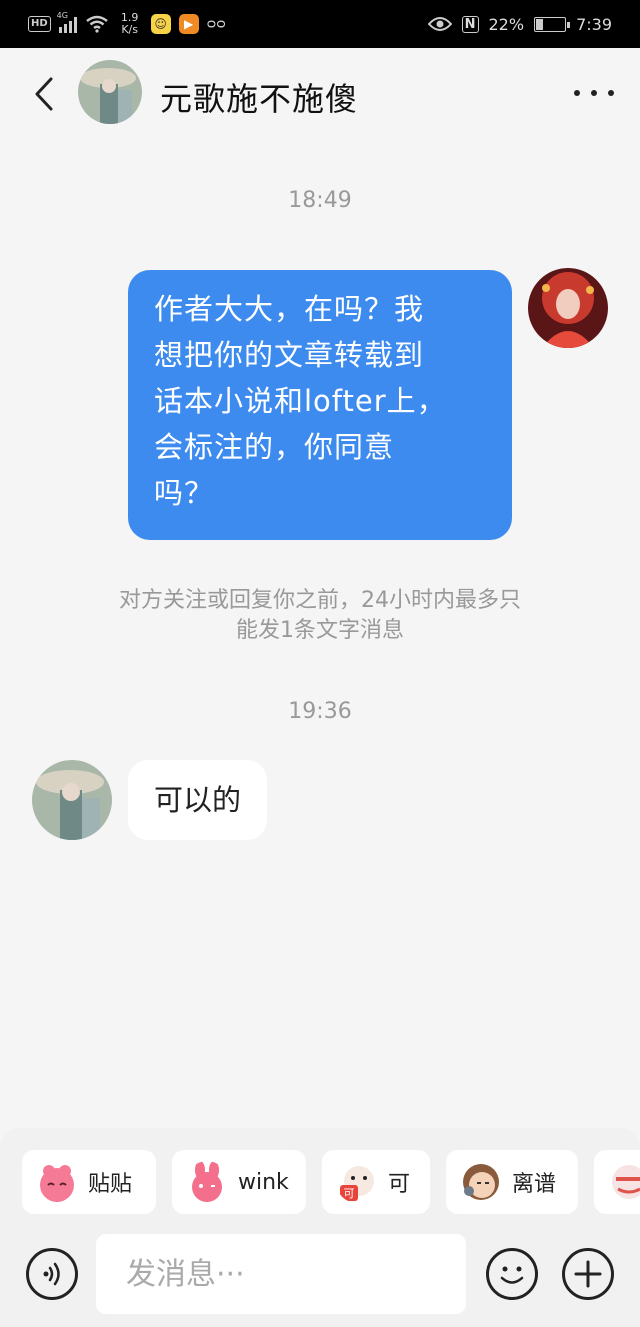  I want to click on eye-icon, so click(439, 24).